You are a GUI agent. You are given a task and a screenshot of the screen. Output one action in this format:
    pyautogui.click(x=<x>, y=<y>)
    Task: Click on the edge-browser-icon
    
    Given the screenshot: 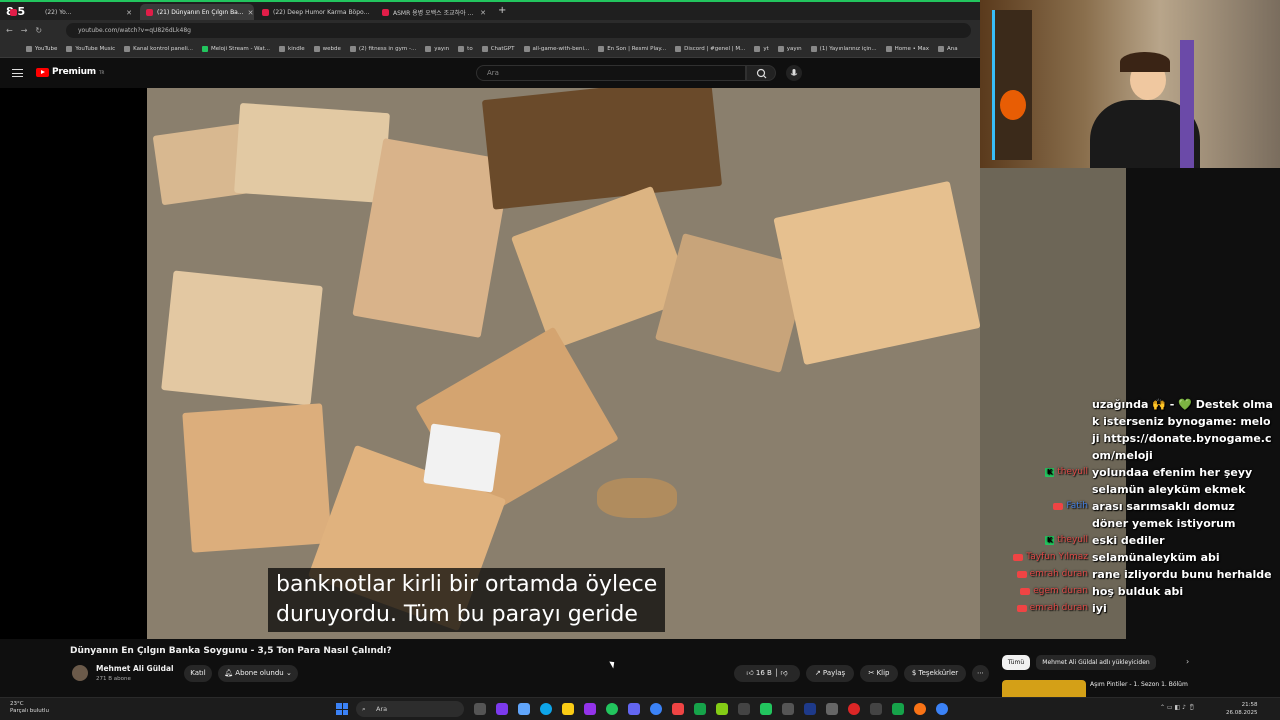 What is the action you would take?
    pyautogui.click(x=546, y=709)
    